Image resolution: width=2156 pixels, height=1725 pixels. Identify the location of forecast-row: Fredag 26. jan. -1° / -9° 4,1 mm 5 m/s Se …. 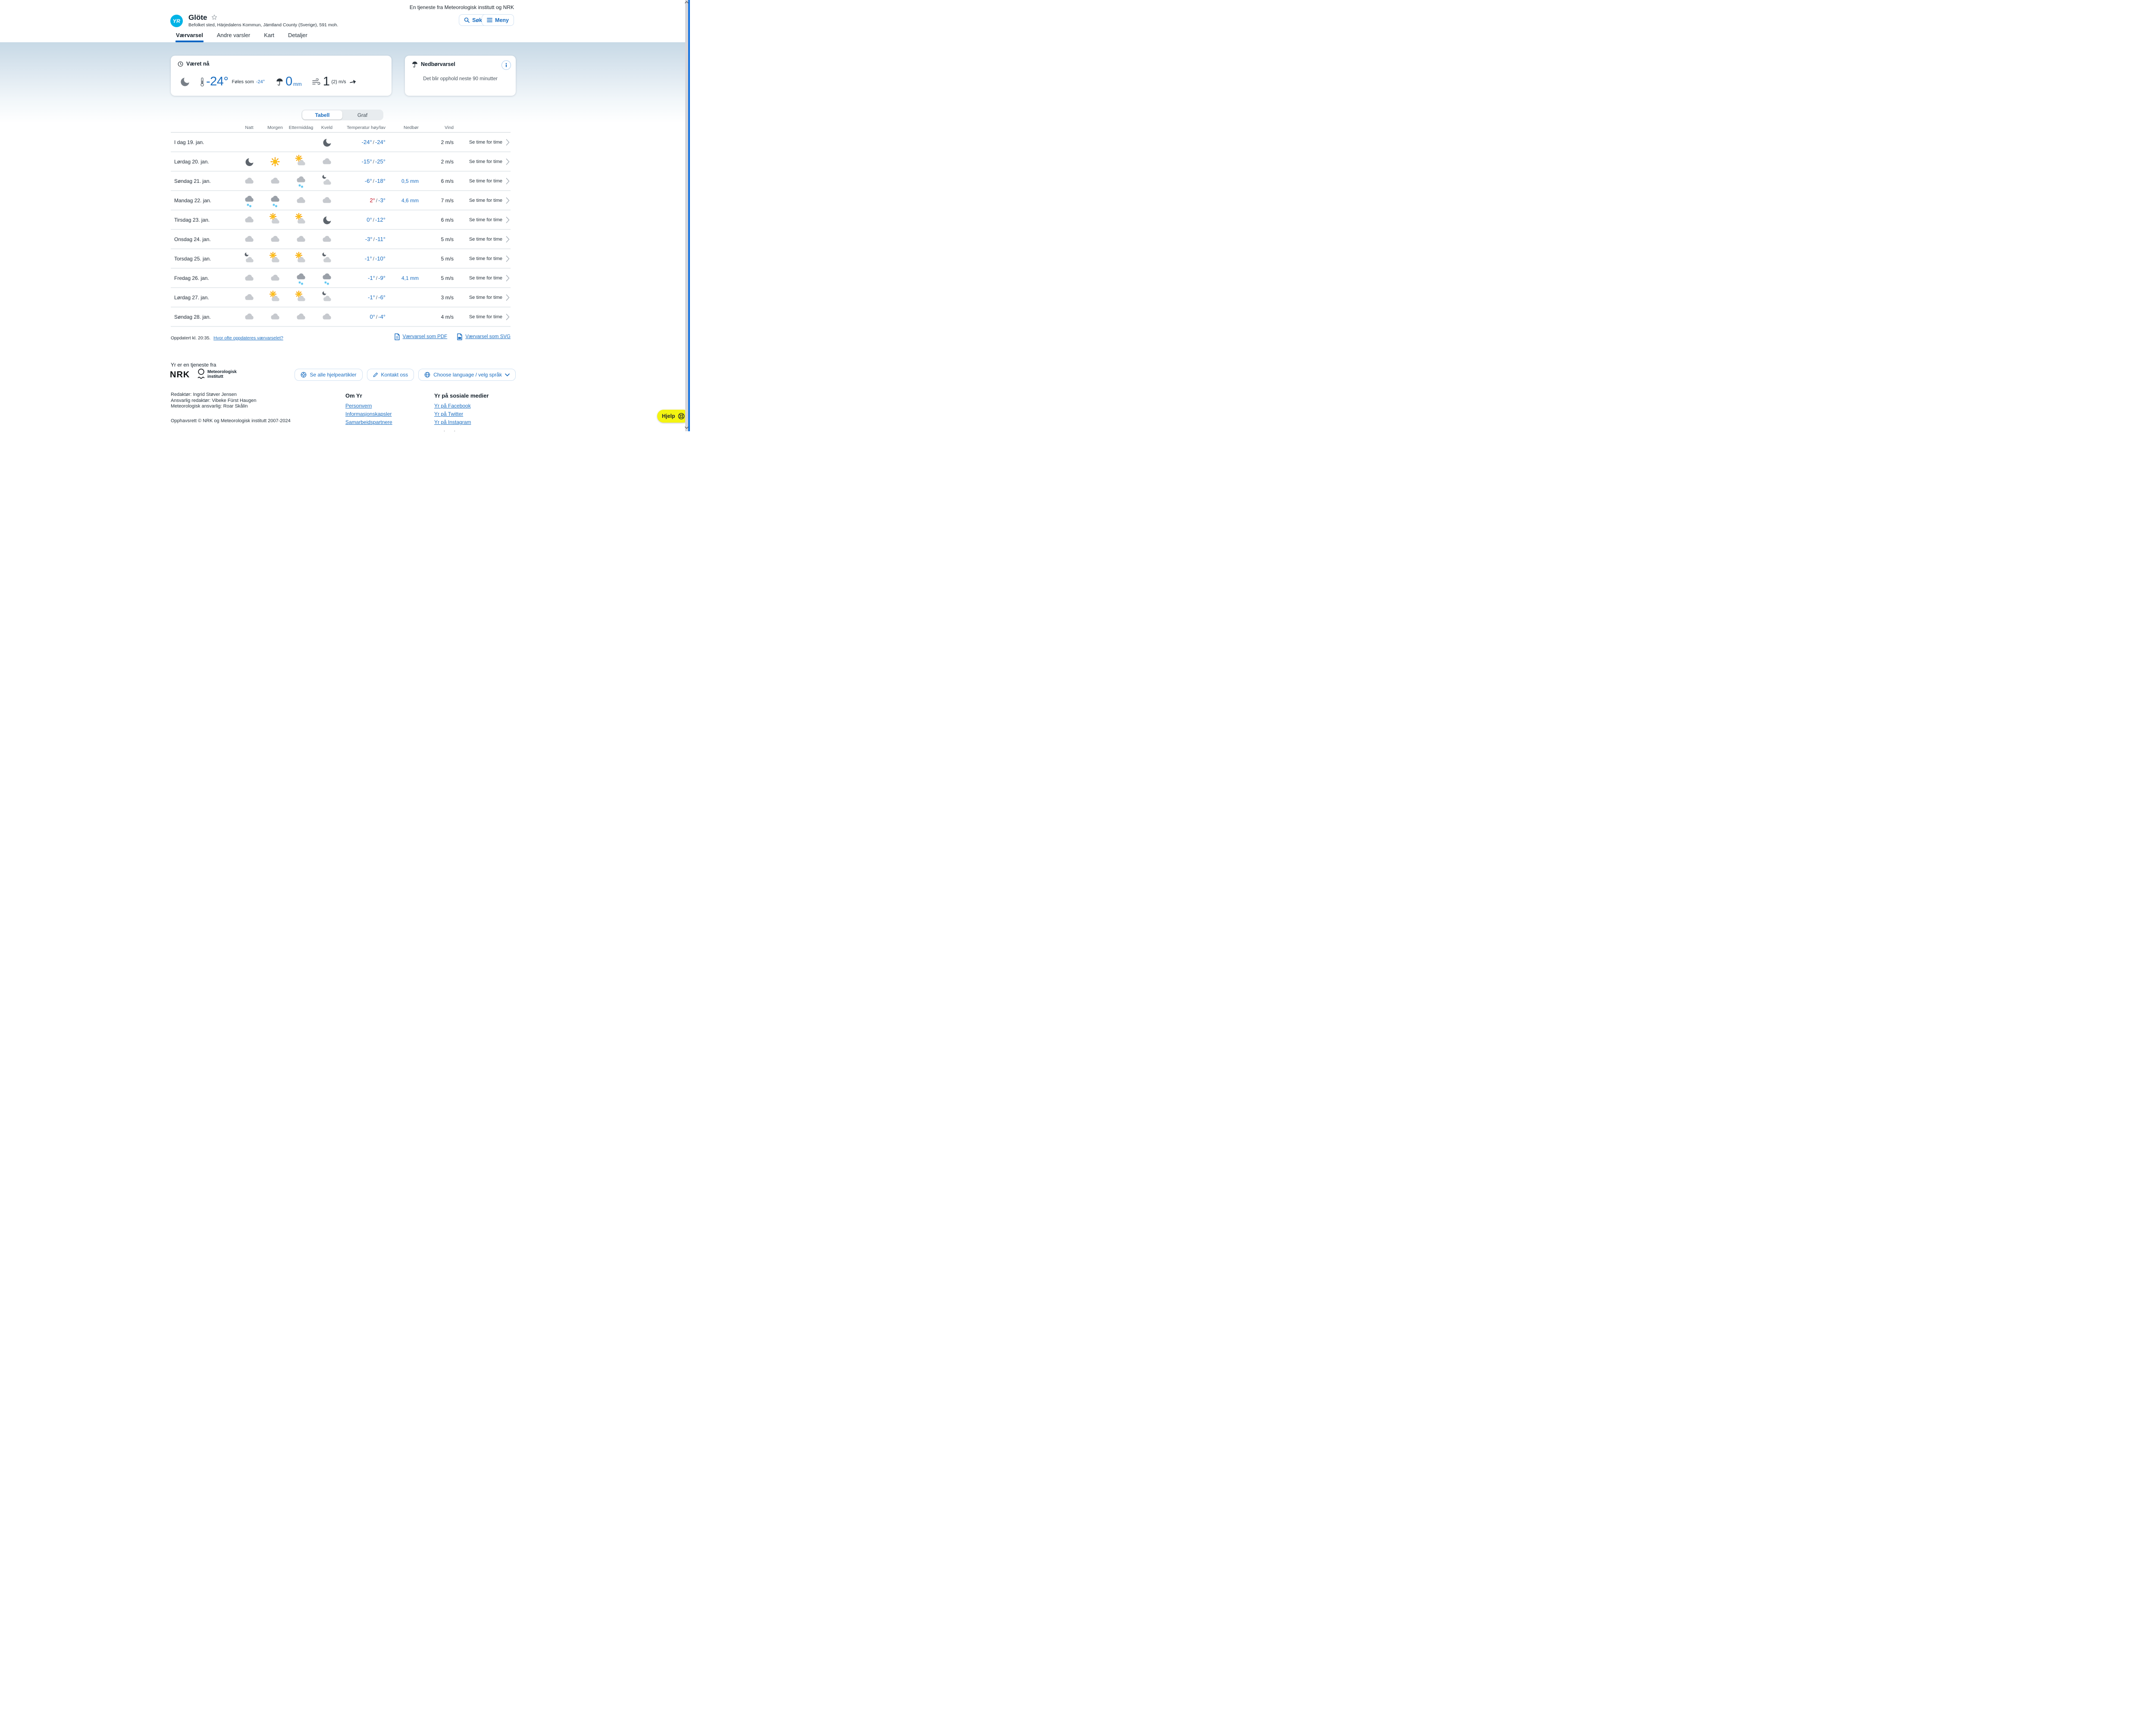
(341, 278).